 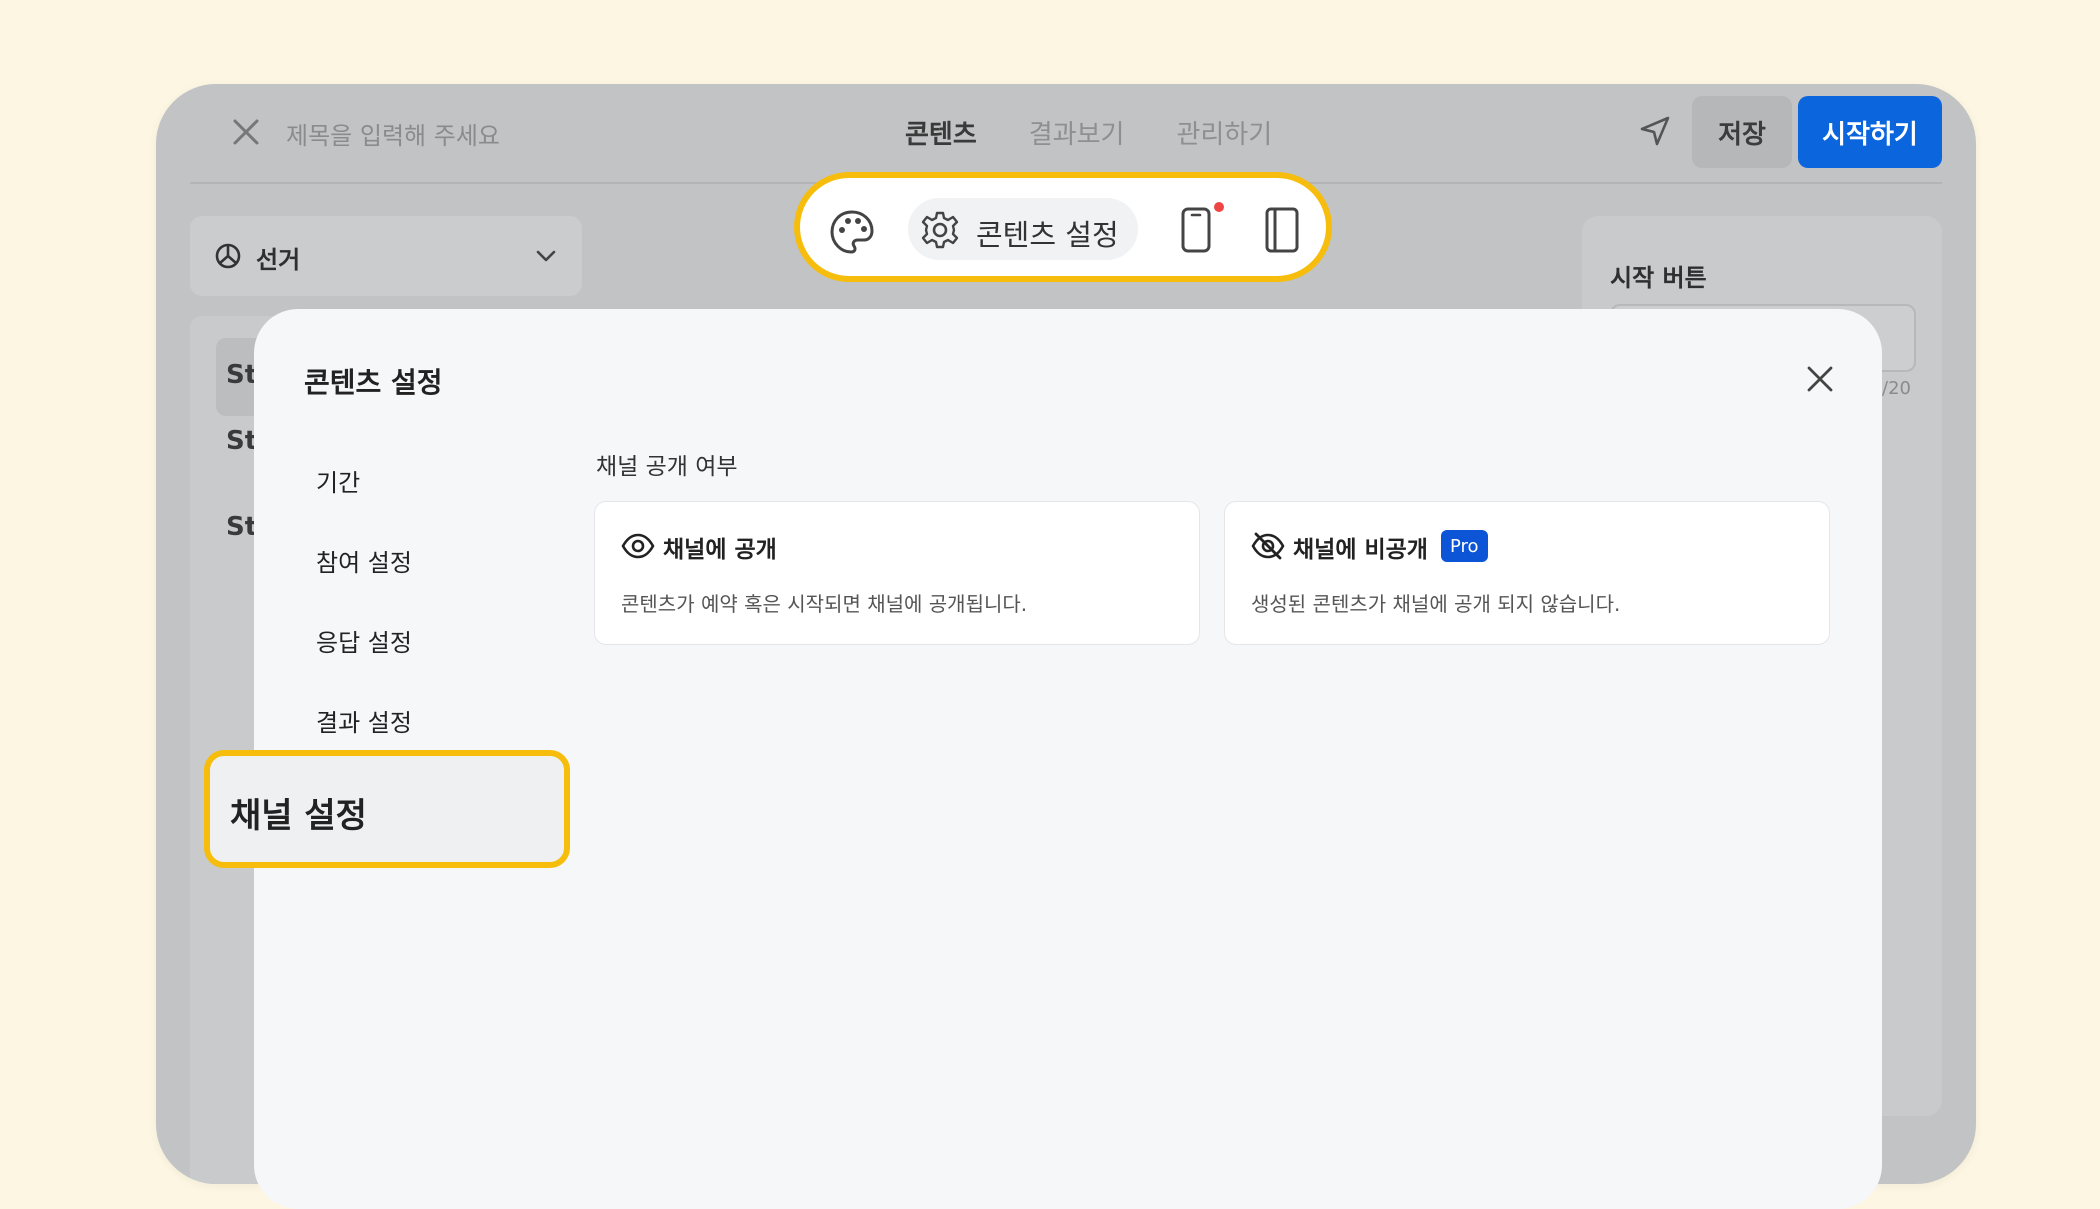 What do you see at coordinates (1464, 546) in the screenshot?
I see `pro-badge: Pro` at bounding box center [1464, 546].